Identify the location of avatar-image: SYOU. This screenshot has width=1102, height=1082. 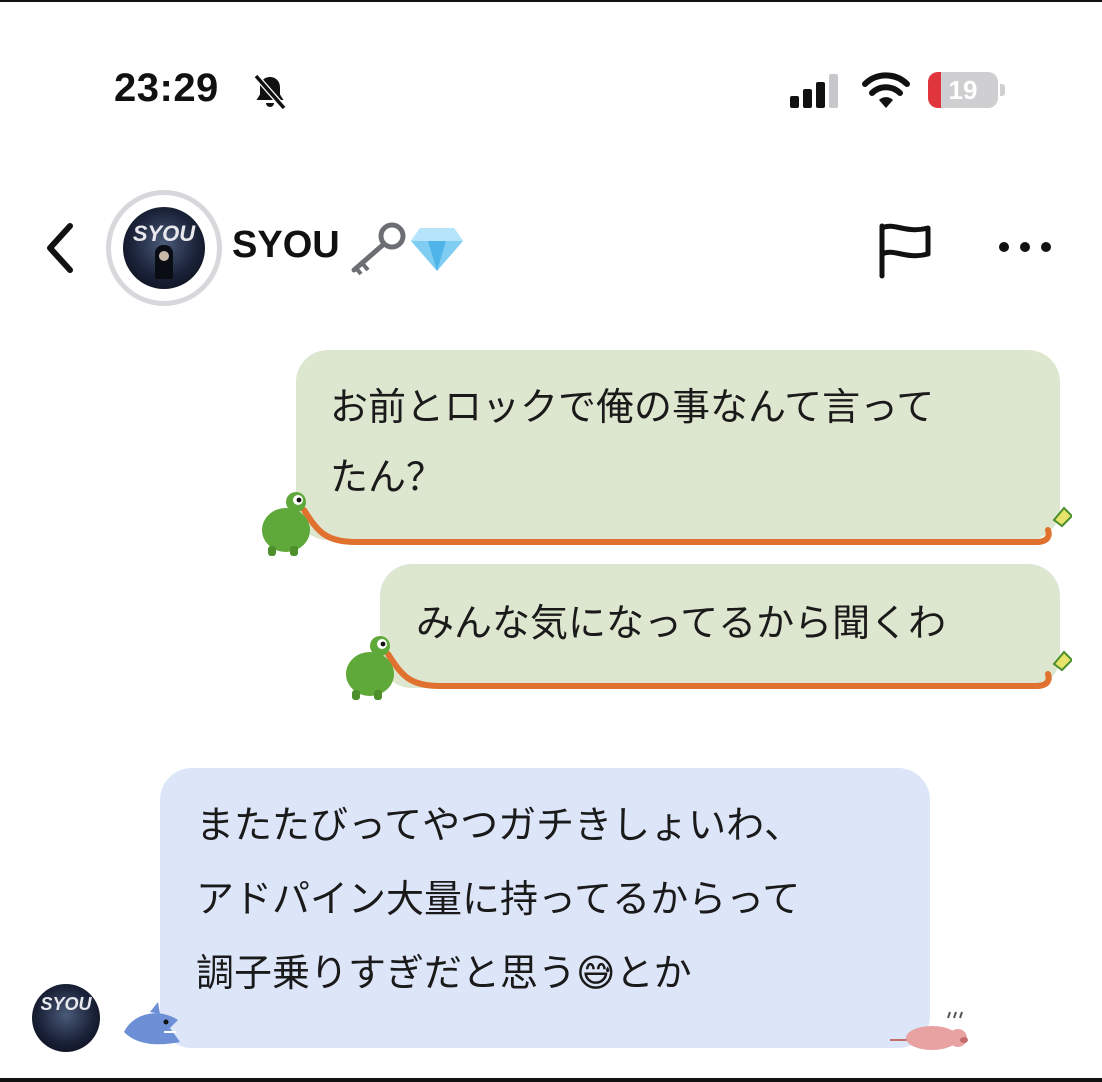
(164, 248).